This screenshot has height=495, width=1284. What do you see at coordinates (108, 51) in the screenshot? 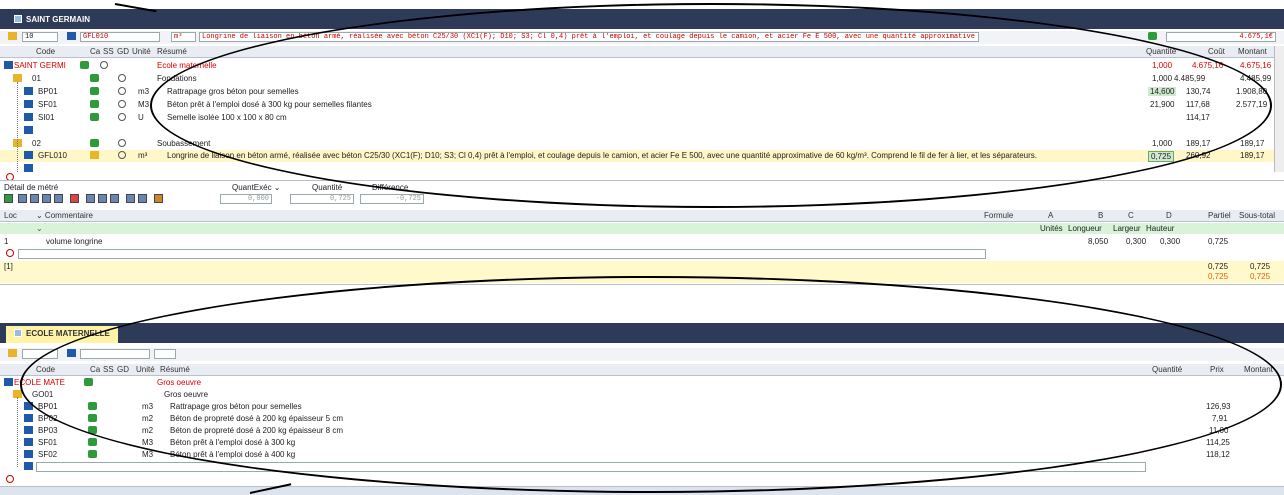
I see `col-ss: SS` at bounding box center [108, 51].